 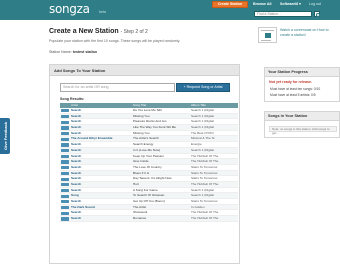 What do you see at coordinates (60, 52) in the screenshot?
I see `station-name-label: Station Name:` at bounding box center [60, 52].